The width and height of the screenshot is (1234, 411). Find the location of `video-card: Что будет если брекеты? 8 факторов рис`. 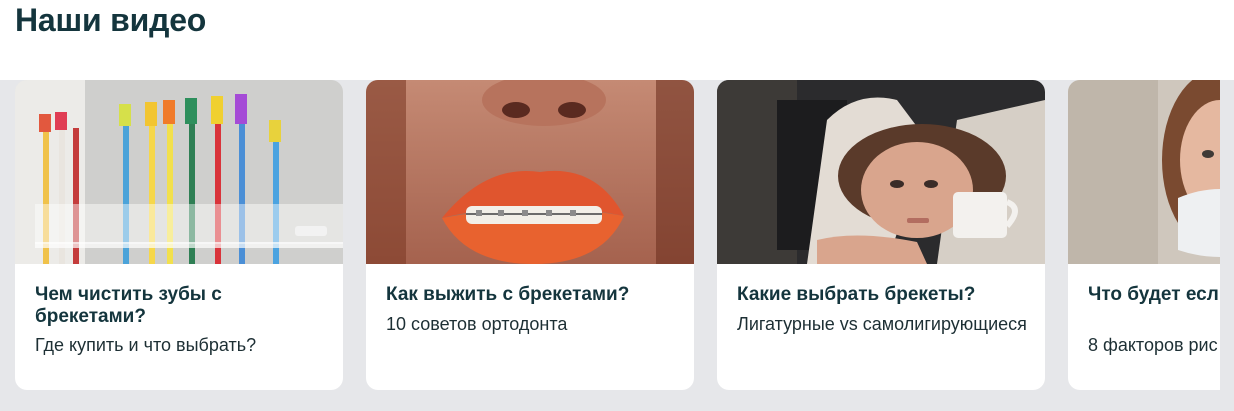

video-card: Что будет если брекеты? 8 факторов рис is located at coordinates (1144, 235).